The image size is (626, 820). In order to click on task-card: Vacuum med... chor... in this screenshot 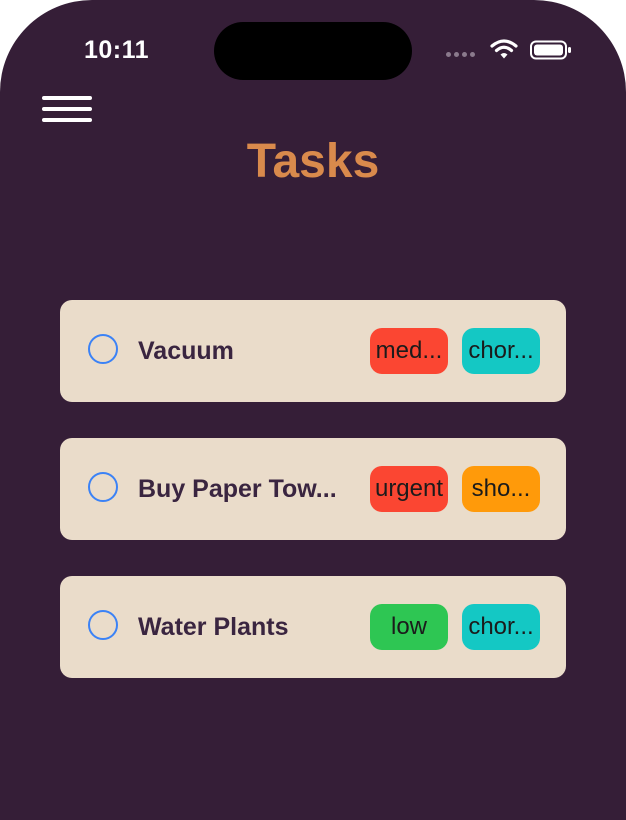, I will do `click(313, 351)`.